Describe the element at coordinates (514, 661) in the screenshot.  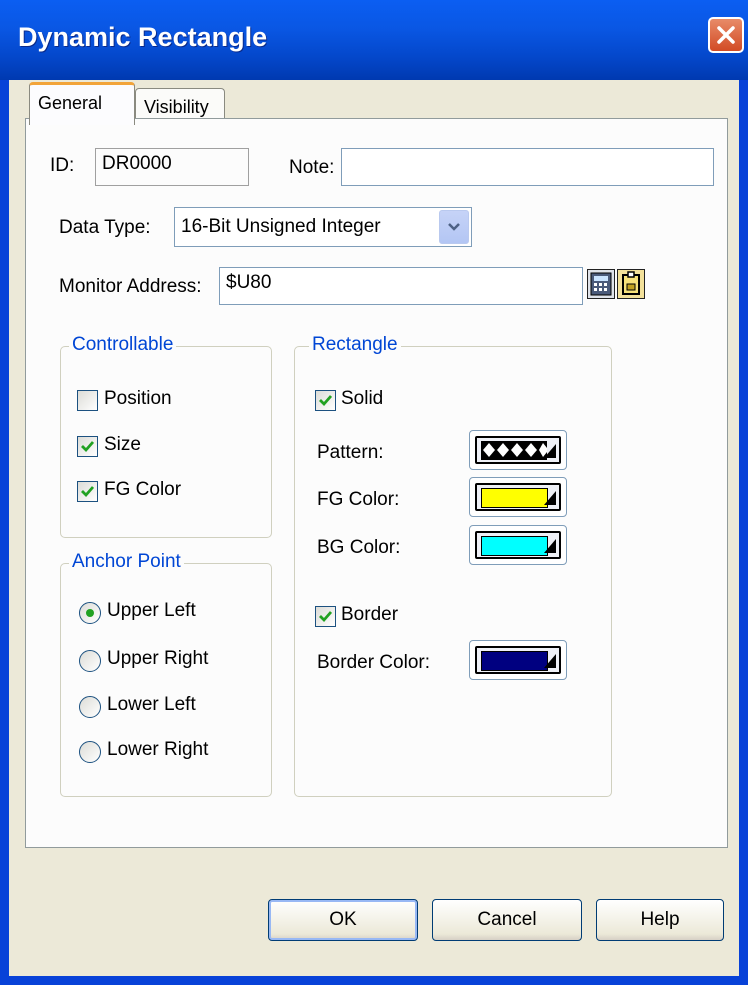
I see `border-color-swatch` at that location.